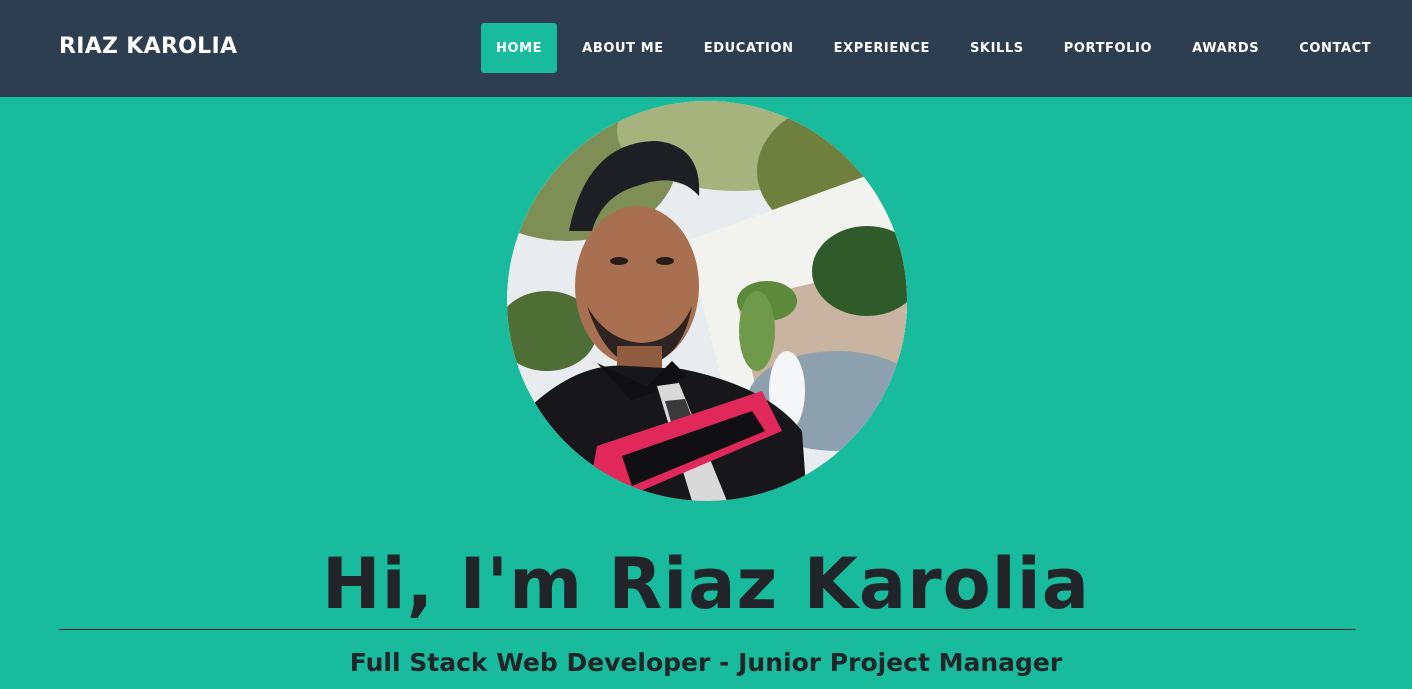  Describe the element at coordinates (148, 47) in the screenshot. I see `brand-logo: RIAZ KAROLIA` at that location.